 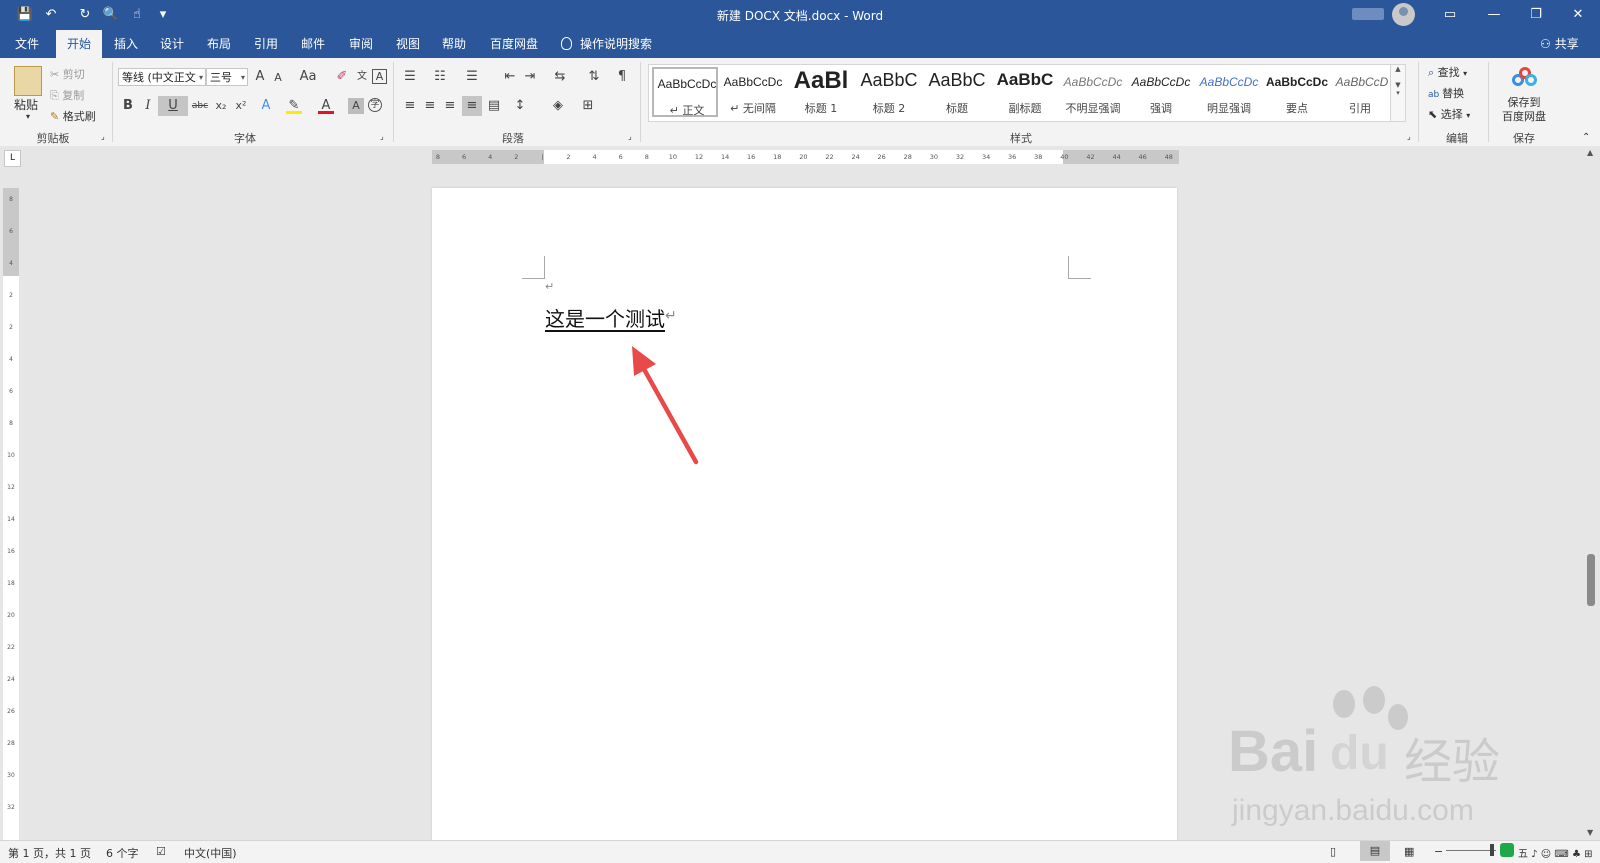 I want to click on select-button: ⬉ 选择 ▾, so click(x=1449, y=114).